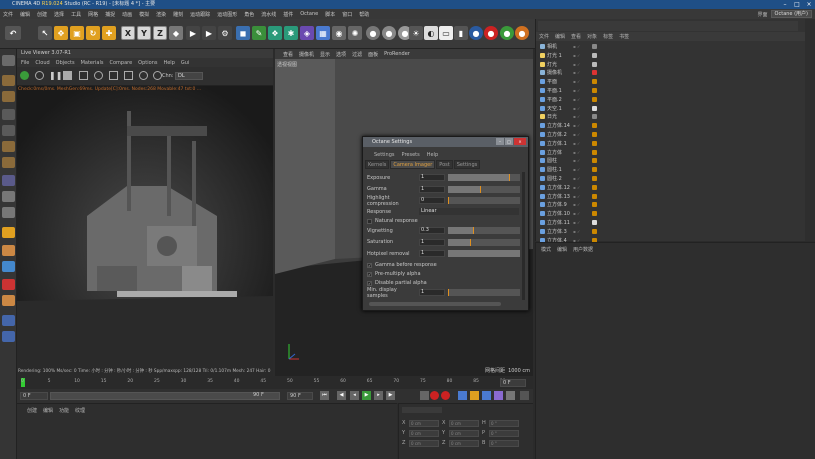 Image resolution: width=815 pixels, height=459 pixels. I want to click on workplane-mode-icon, so click(8, 96).